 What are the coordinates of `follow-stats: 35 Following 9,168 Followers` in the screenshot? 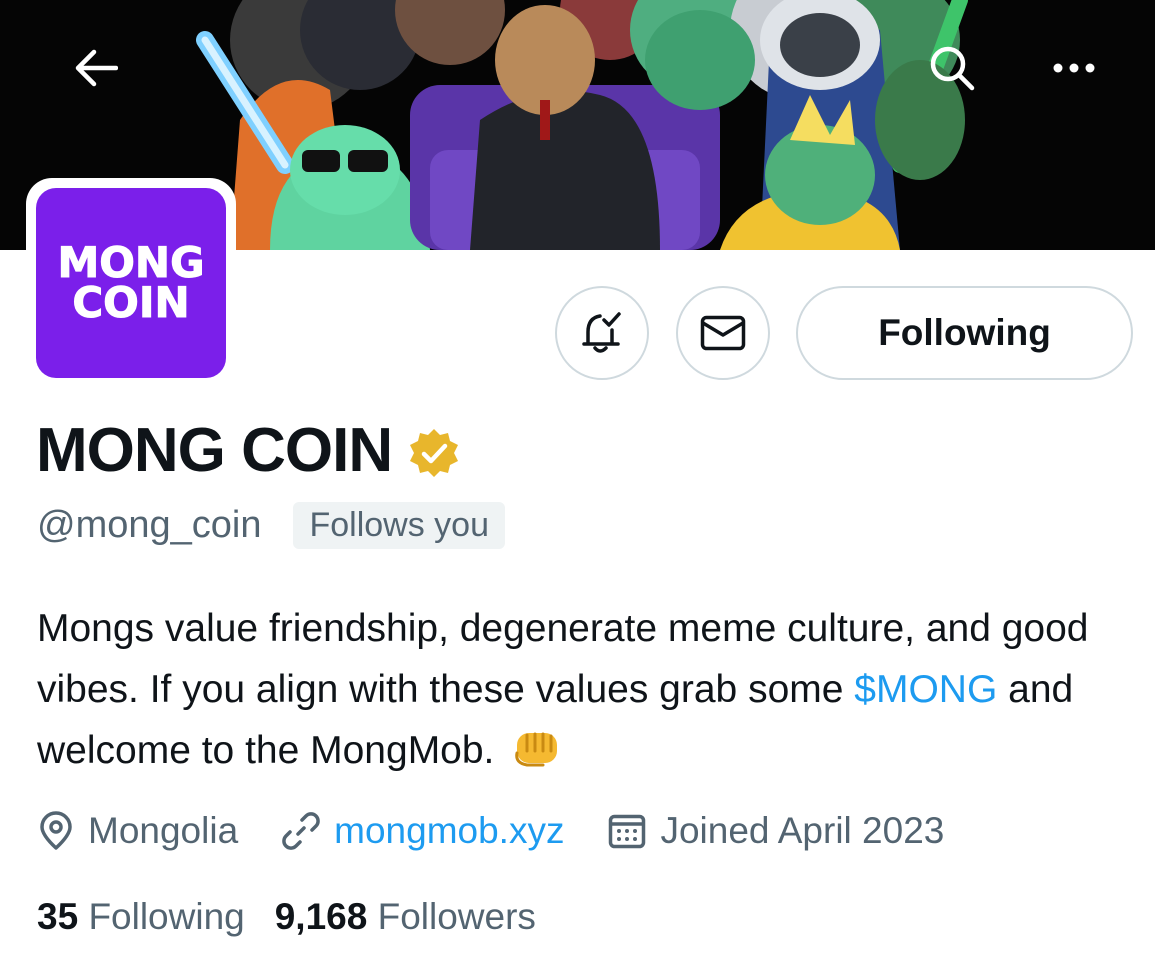 It's located at (301, 917).